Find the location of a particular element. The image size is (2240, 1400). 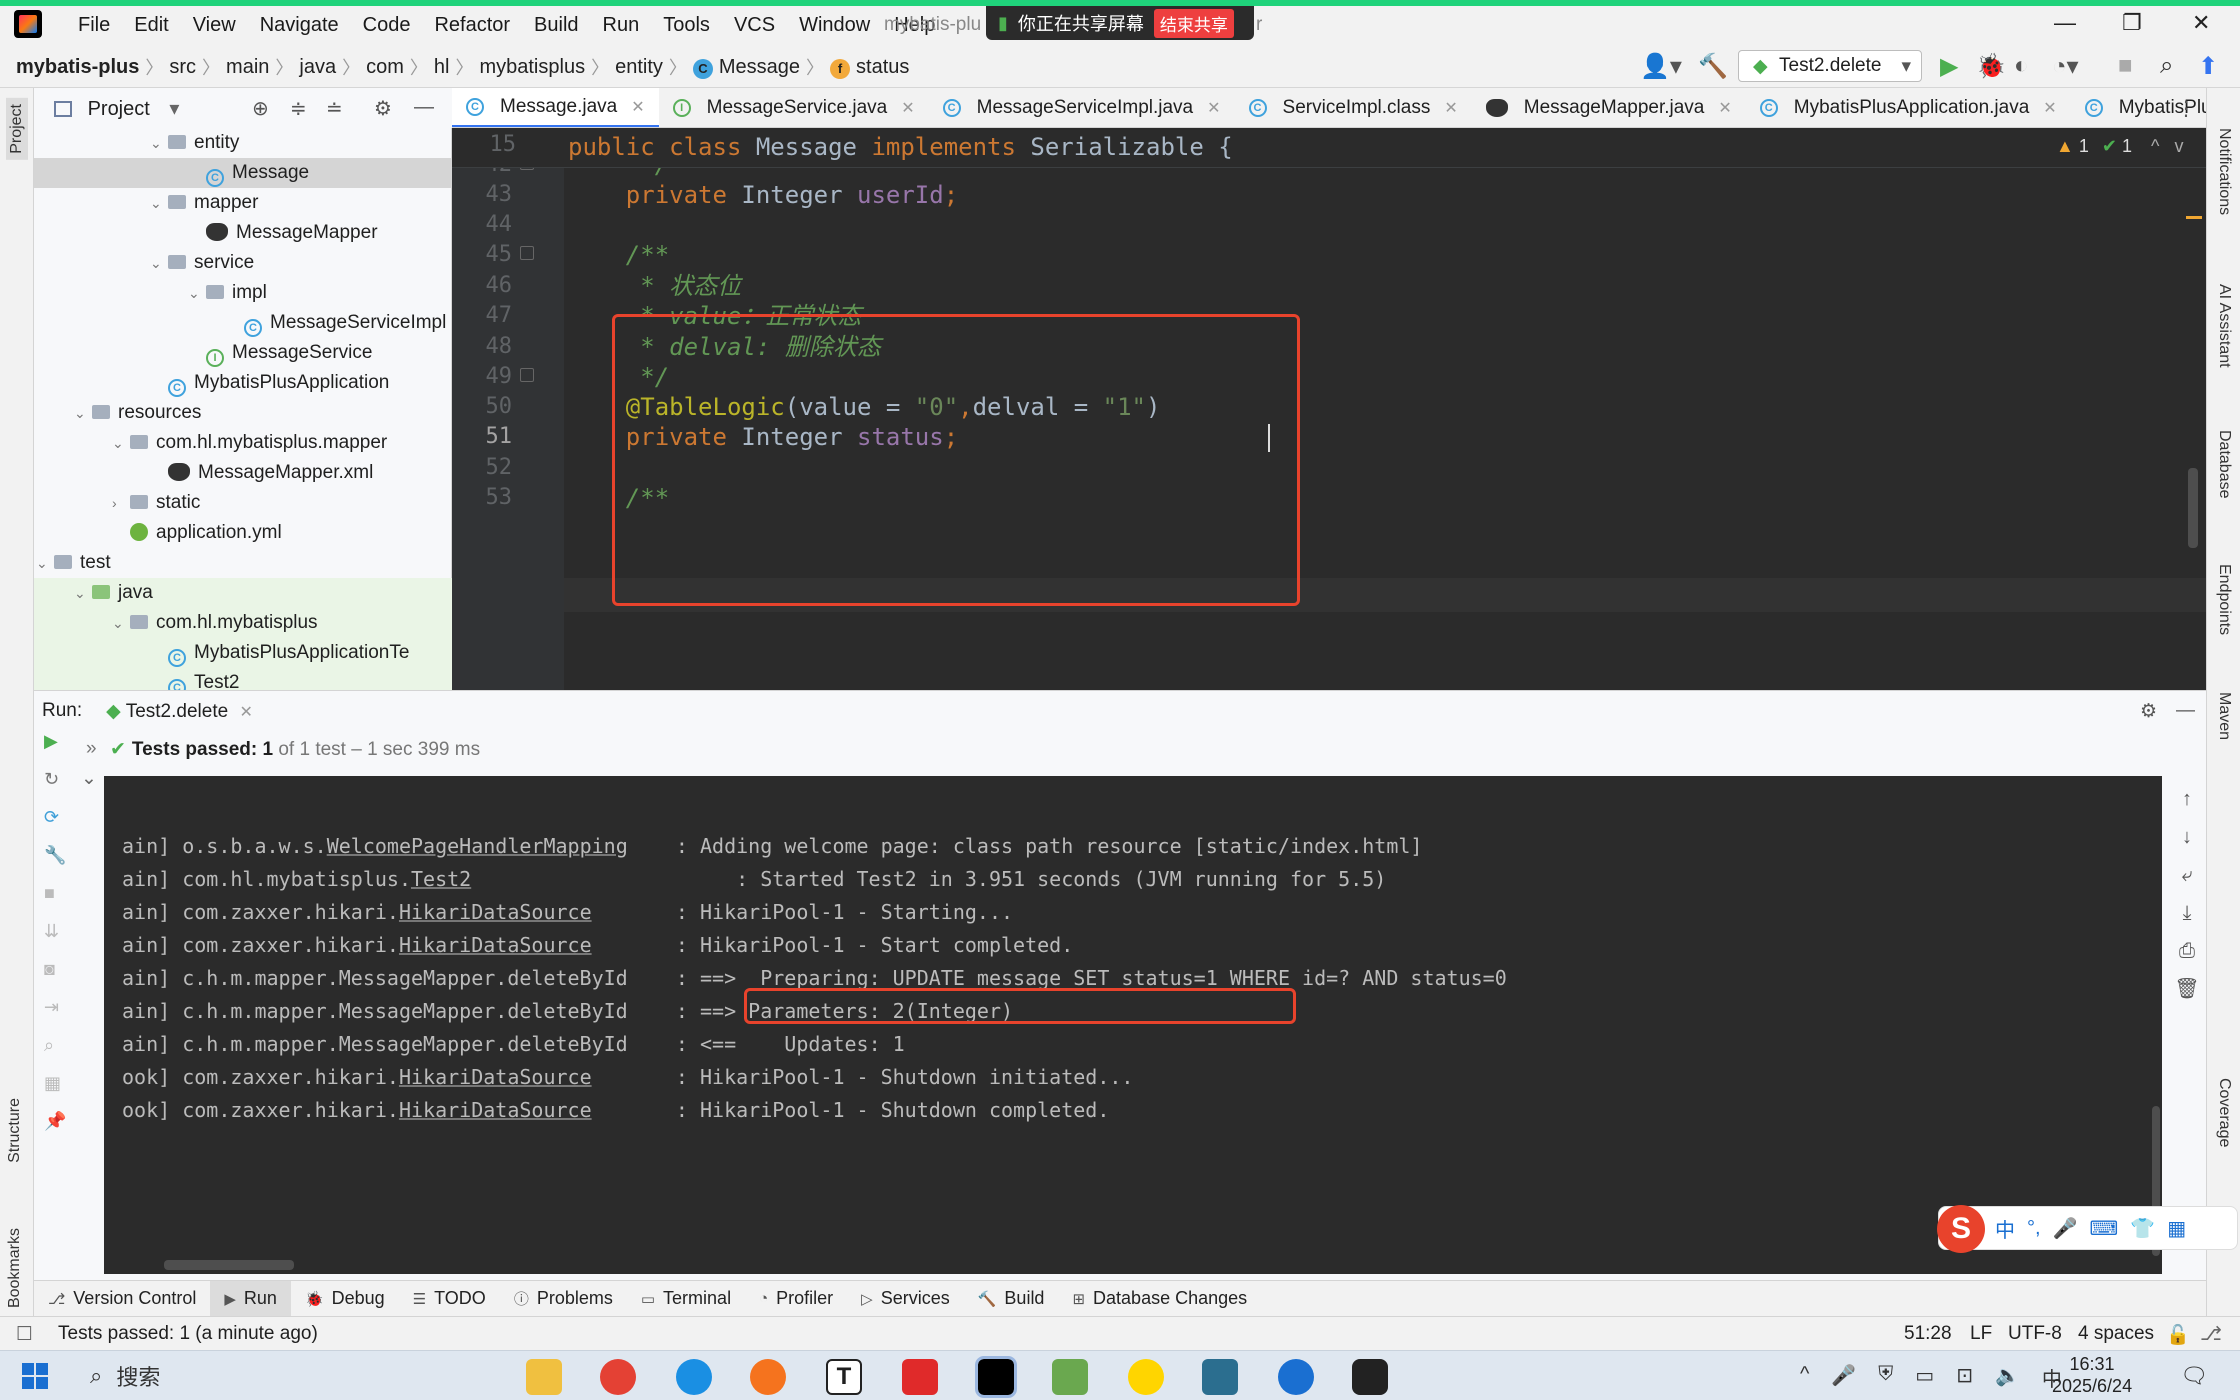

structure-tool-button: Structure is located at coordinates (15, 1130).